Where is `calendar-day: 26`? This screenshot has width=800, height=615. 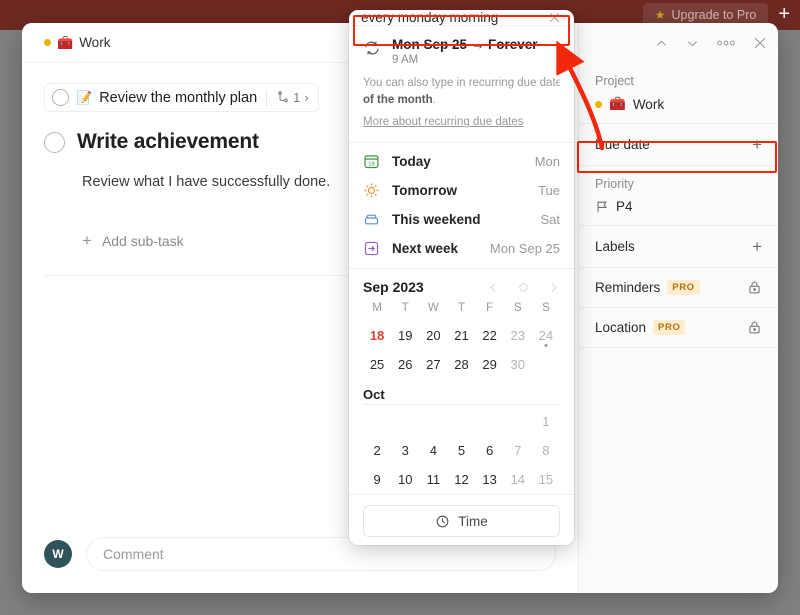 calendar-day: 26 is located at coordinates (405, 364).